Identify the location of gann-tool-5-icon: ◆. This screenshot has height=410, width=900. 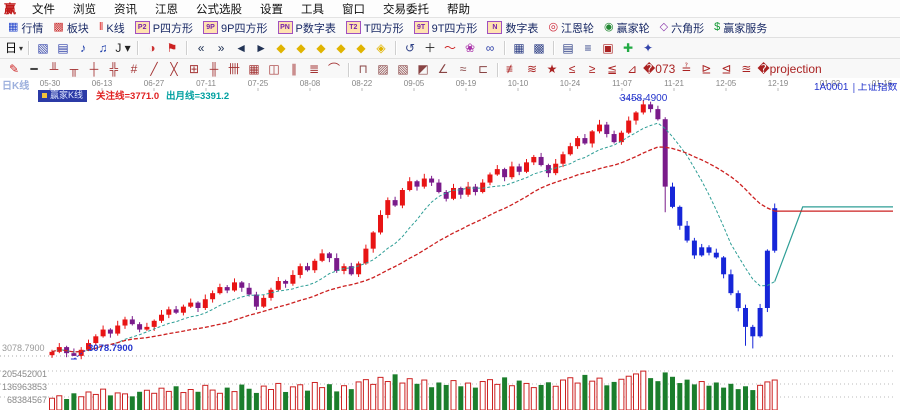
(361, 48).